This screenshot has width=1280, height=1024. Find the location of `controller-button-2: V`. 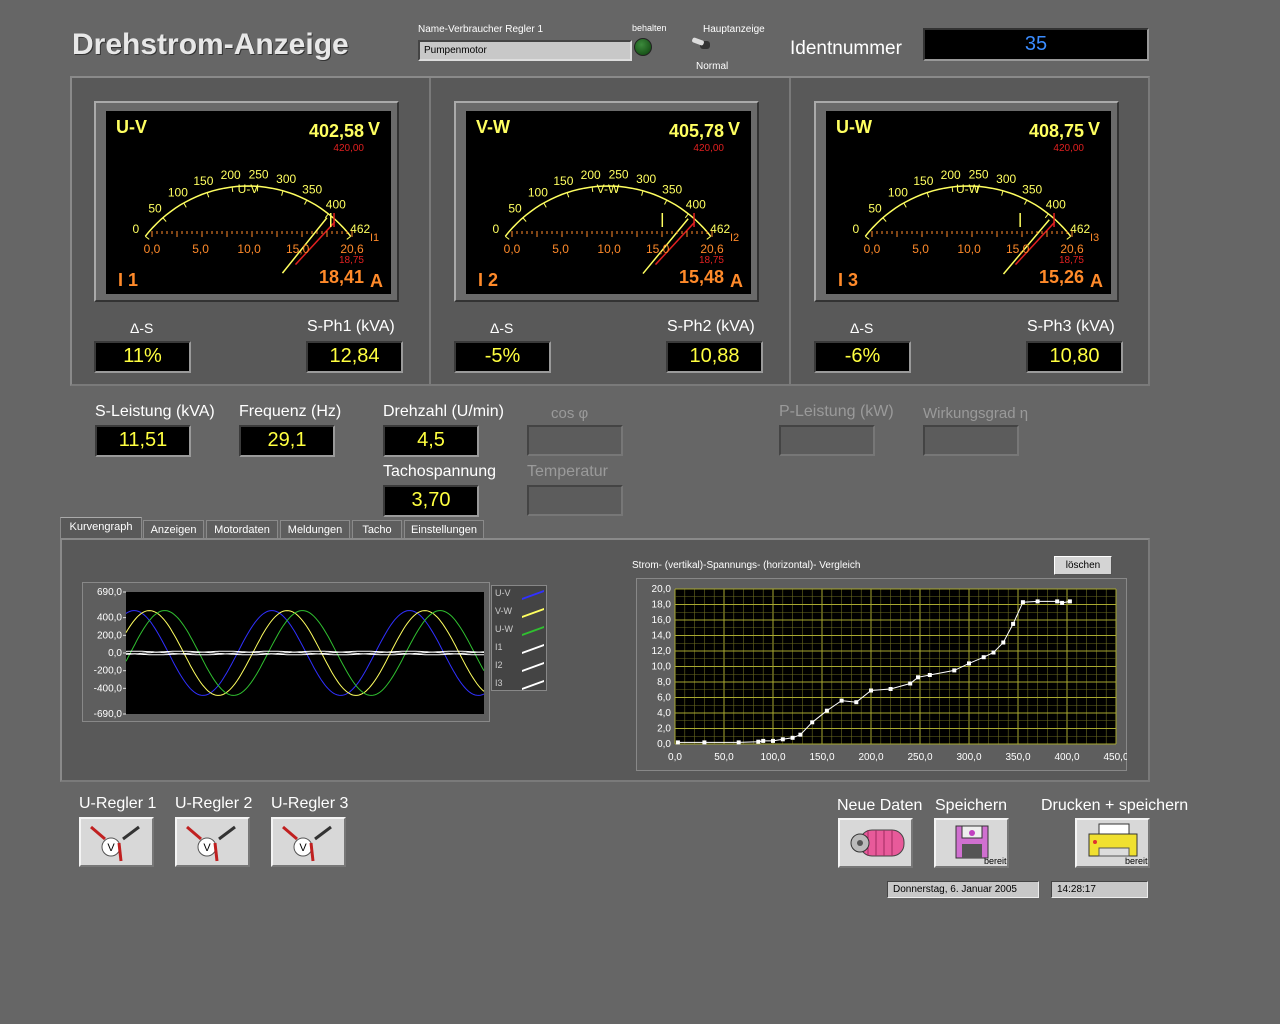

controller-button-2: V is located at coordinates (212, 842).